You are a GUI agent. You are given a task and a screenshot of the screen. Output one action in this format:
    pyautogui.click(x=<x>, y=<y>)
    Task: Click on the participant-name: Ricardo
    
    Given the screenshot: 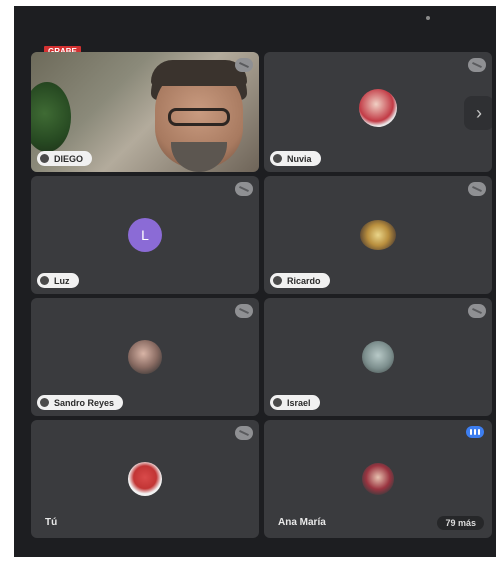 What is the action you would take?
    pyautogui.click(x=304, y=280)
    